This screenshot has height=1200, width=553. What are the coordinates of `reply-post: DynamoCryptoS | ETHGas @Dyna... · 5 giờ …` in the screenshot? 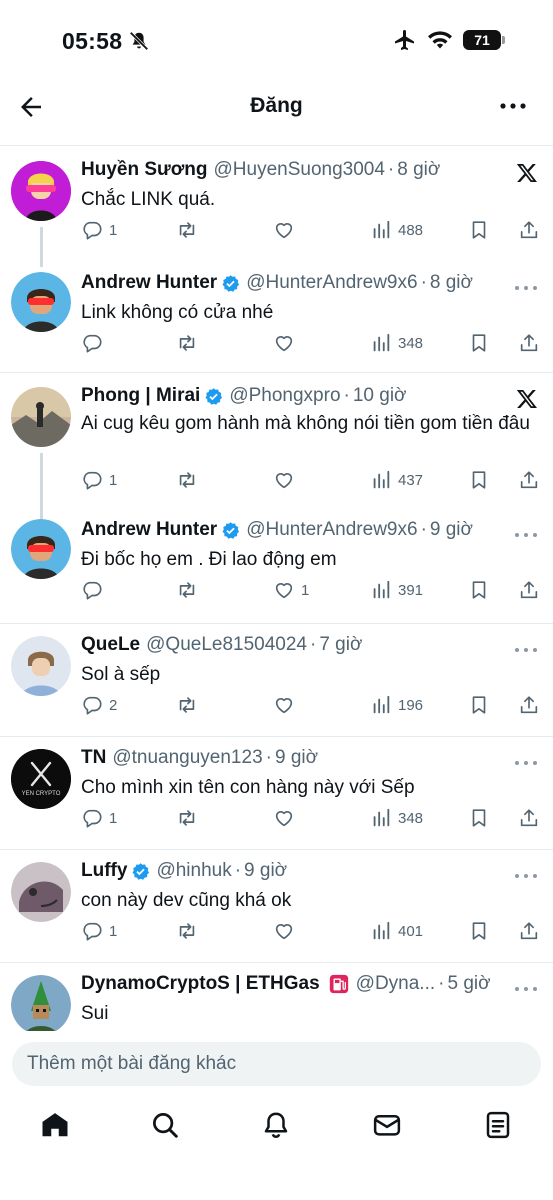 It's located at (276, 997).